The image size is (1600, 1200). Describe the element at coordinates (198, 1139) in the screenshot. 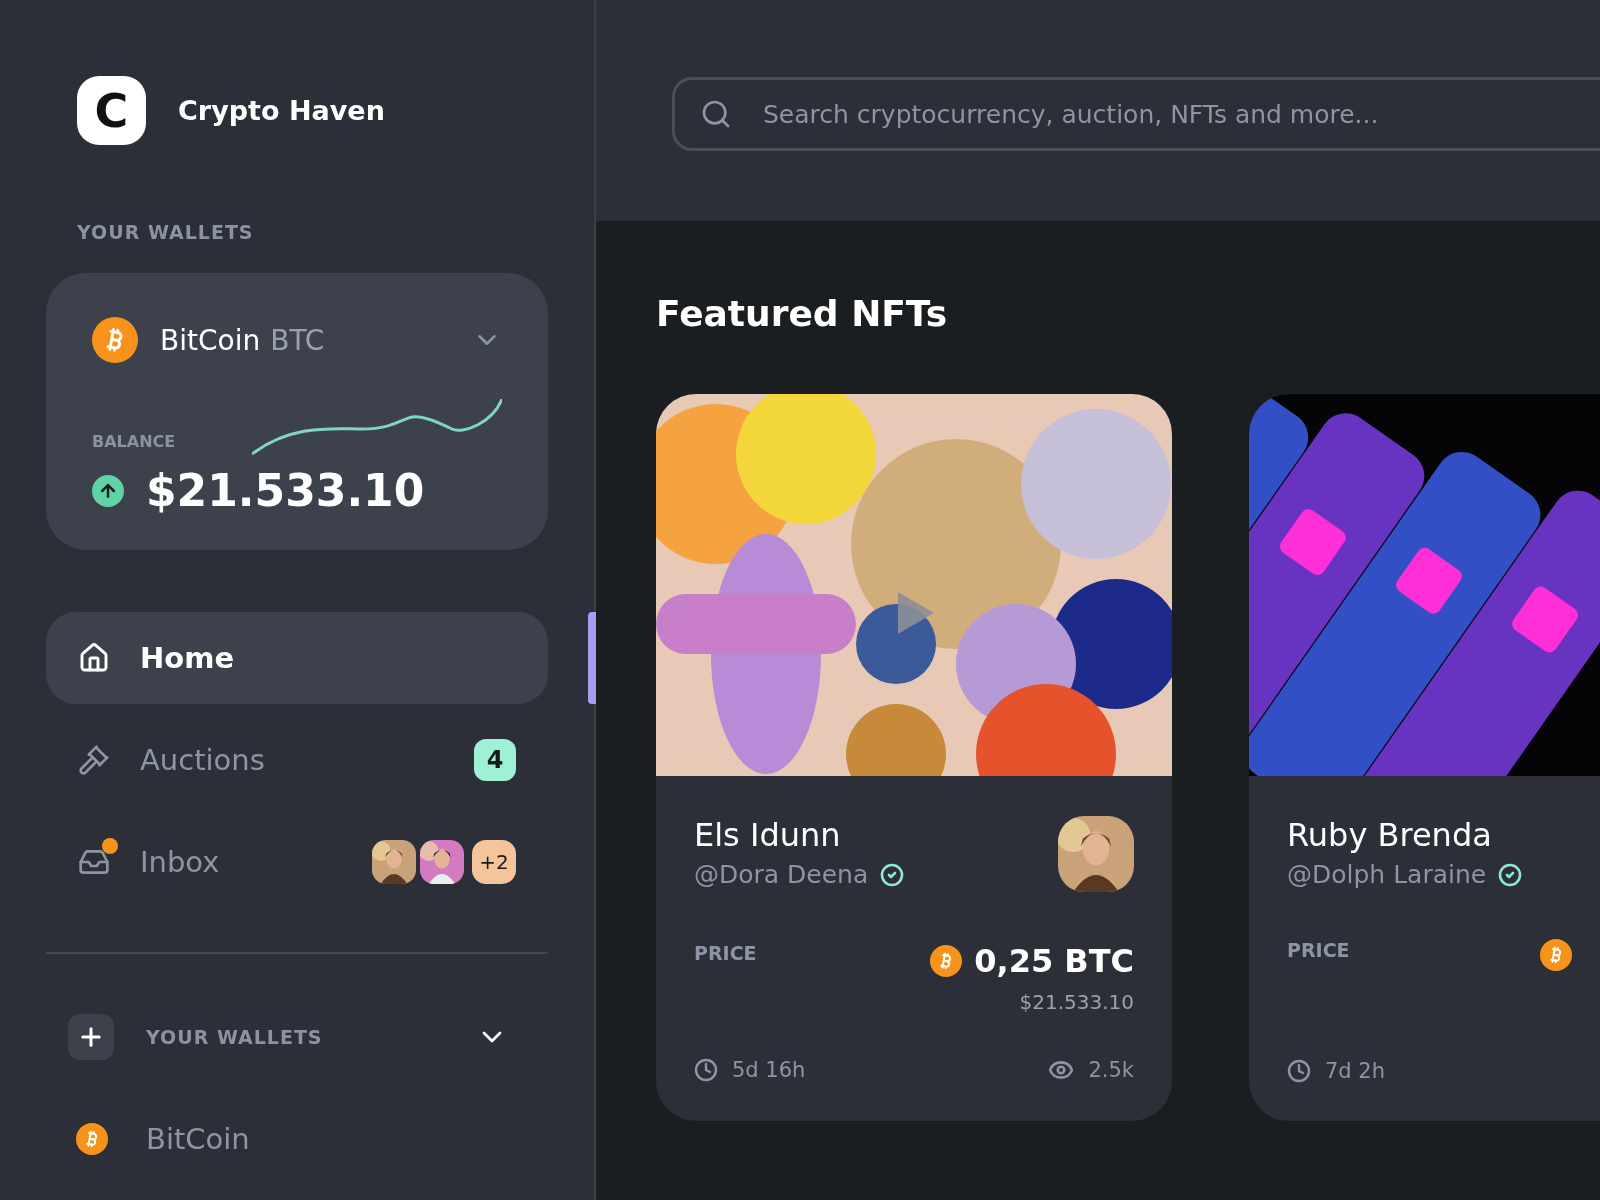

I see `wallet-item: BitCoin` at that location.